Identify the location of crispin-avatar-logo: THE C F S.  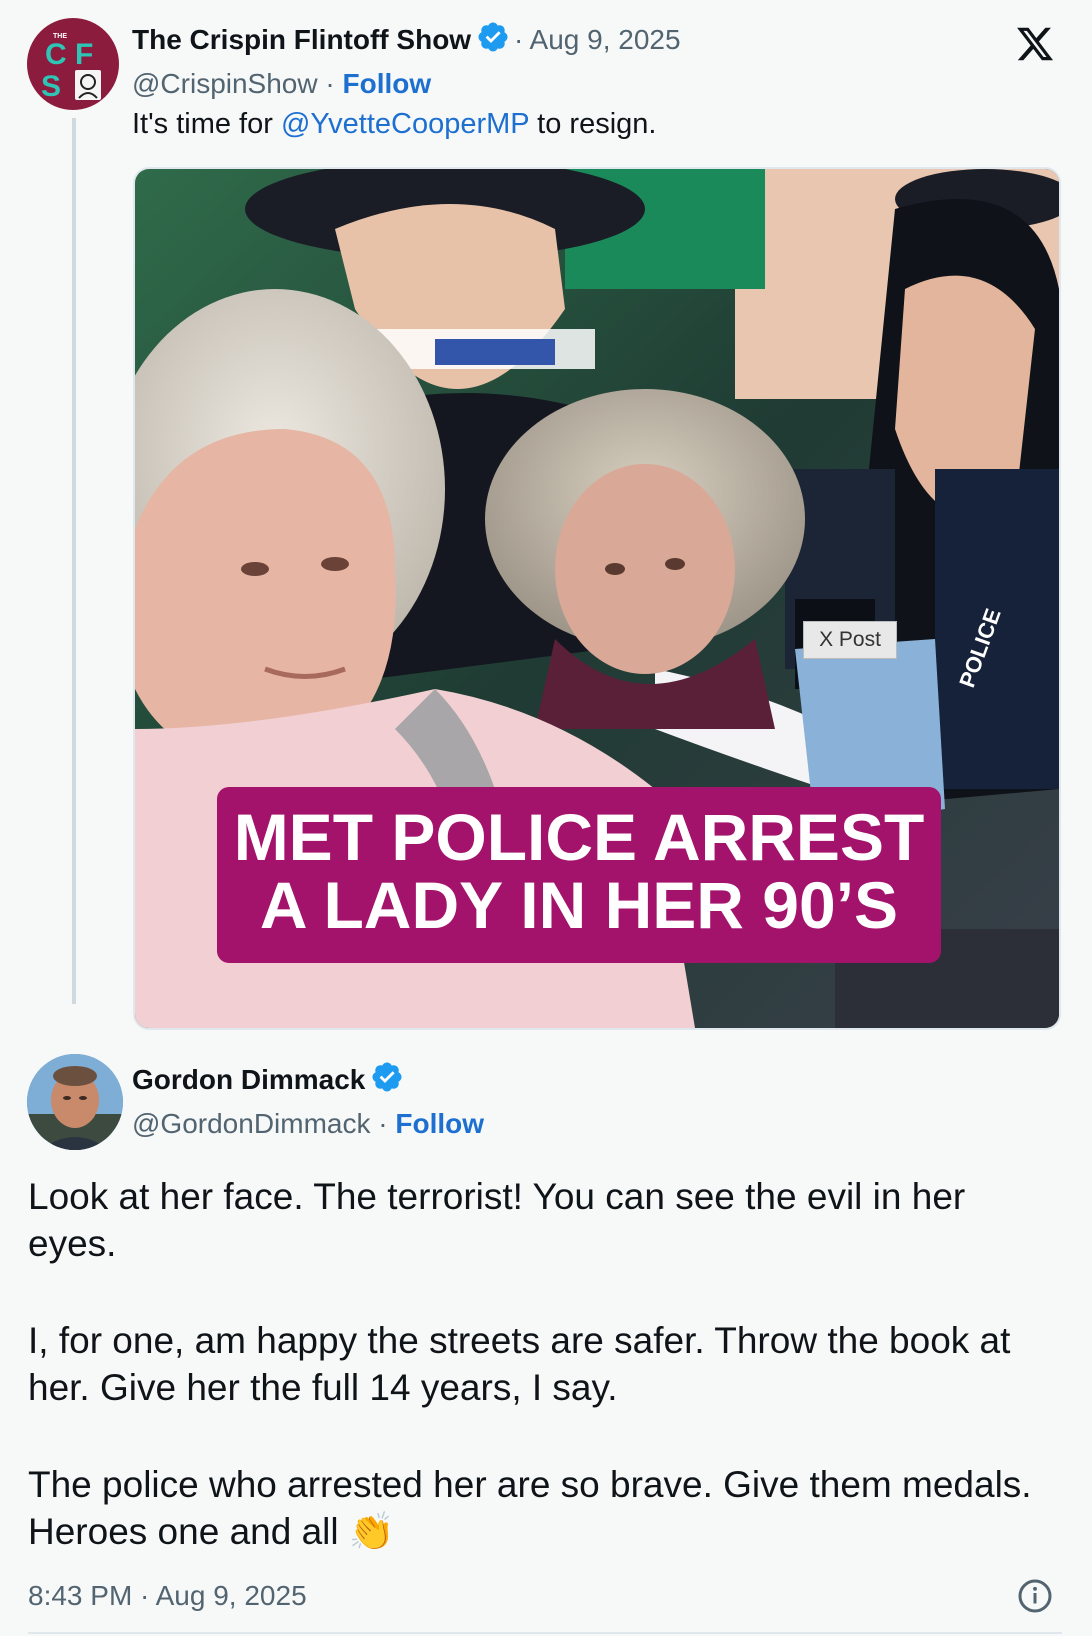
(71, 68).